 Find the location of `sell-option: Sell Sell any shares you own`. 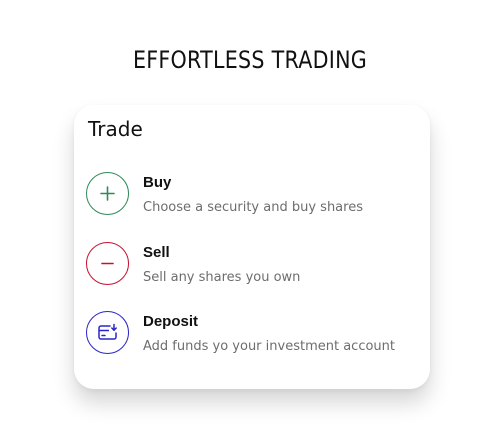

sell-option: Sell Sell any shares you own is located at coordinates (254, 265).